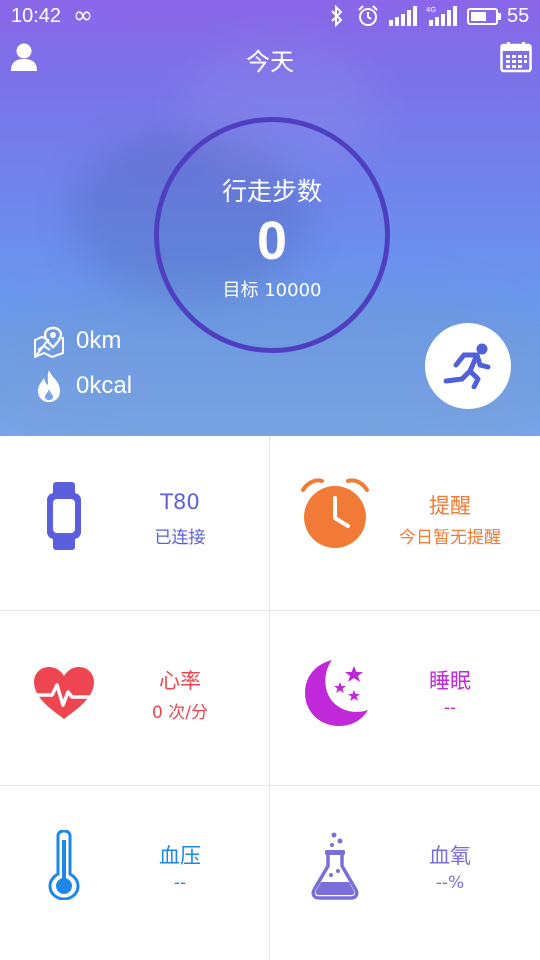 The height and width of the screenshot is (960, 540). What do you see at coordinates (134, 698) in the screenshot?
I see `heart-rate-card: 心率 0 次/分` at bounding box center [134, 698].